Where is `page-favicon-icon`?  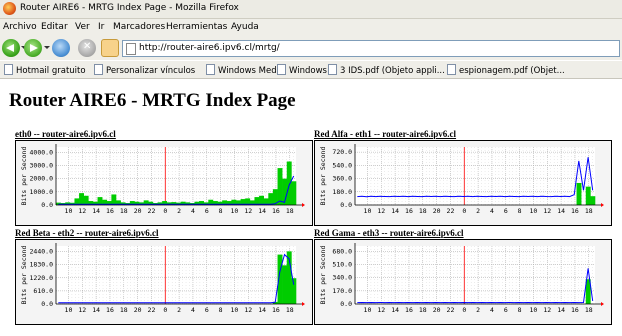 page-favicon-icon is located at coordinates (131, 49).